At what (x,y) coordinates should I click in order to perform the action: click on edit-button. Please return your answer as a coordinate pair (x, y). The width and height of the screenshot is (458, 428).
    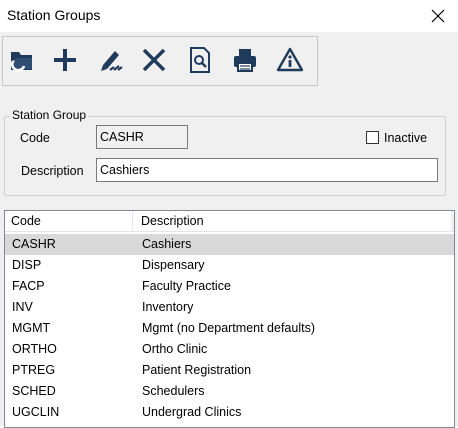
    Looking at the image, I should click on (111, 60).